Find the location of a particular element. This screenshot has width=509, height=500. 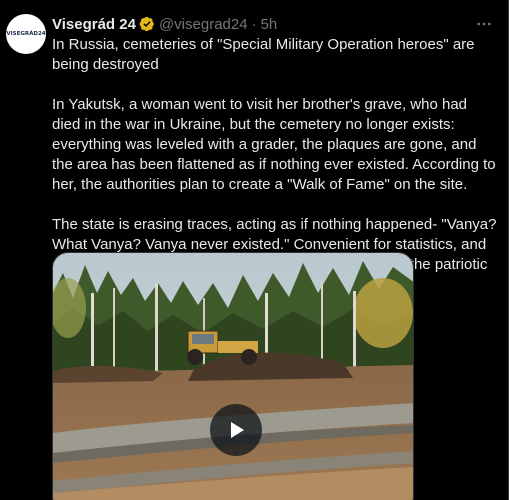

timestamp: 5h is located at coordinates (269, 24).